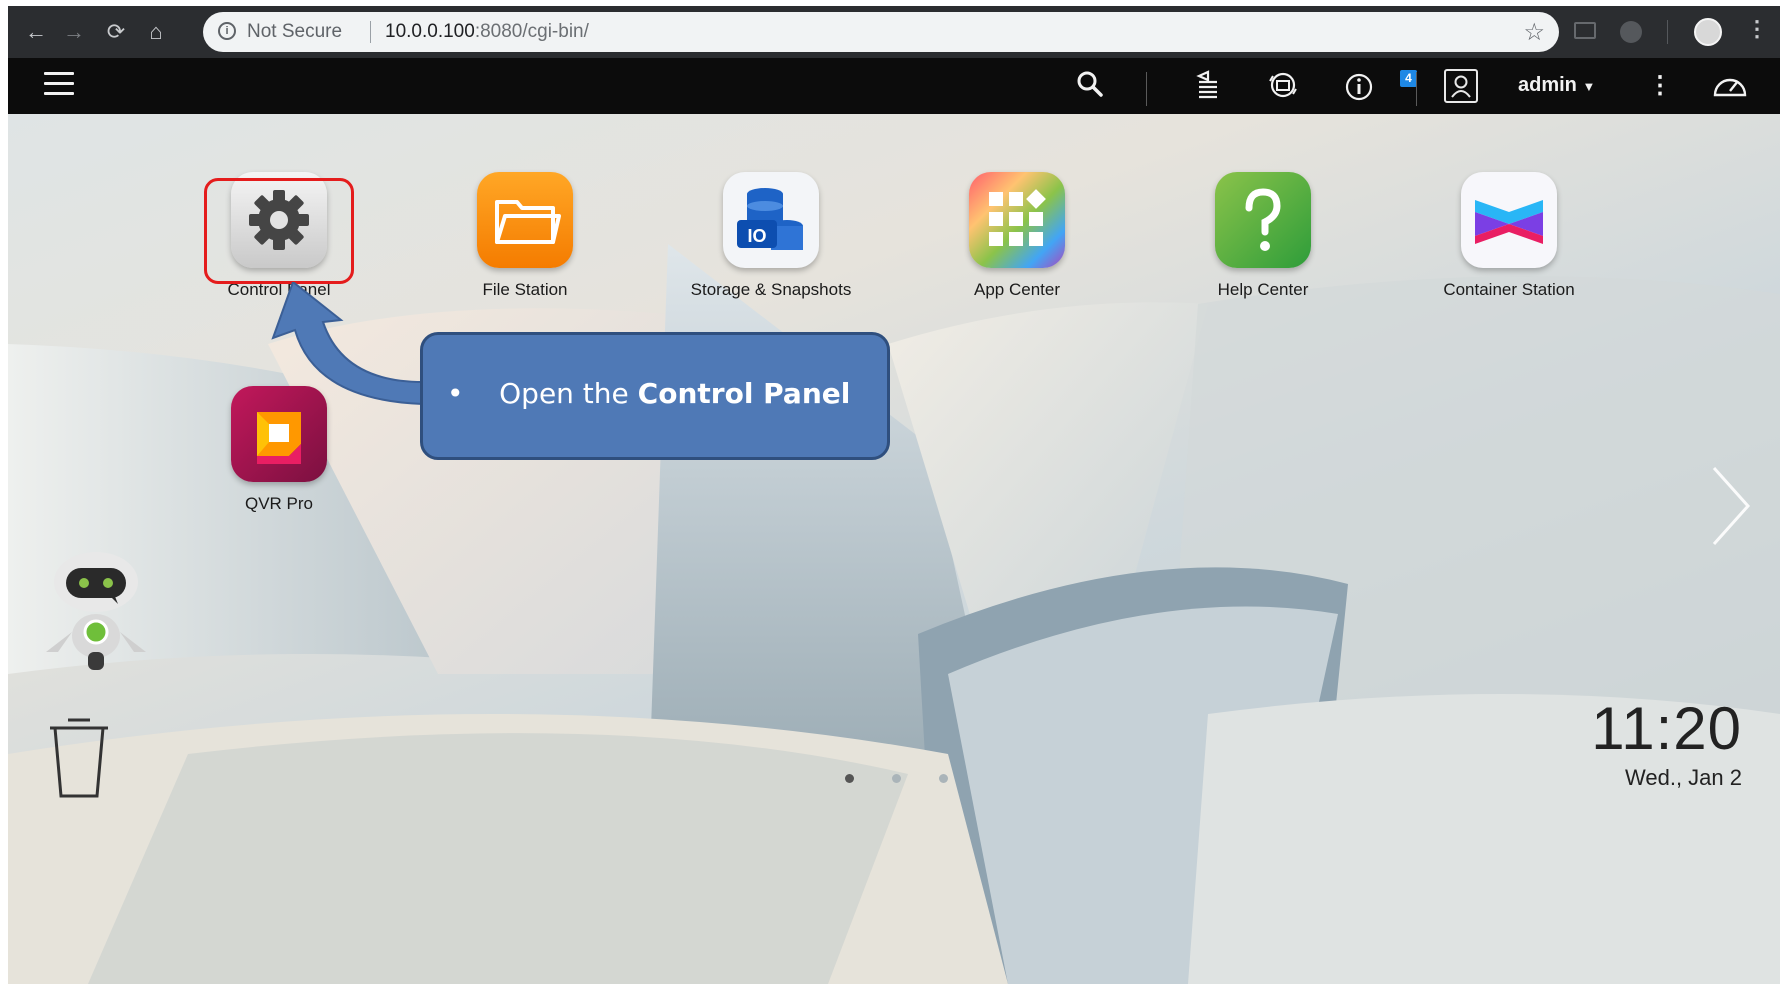  I want to click on user-menu: admin ▼, so click(1556, 85).